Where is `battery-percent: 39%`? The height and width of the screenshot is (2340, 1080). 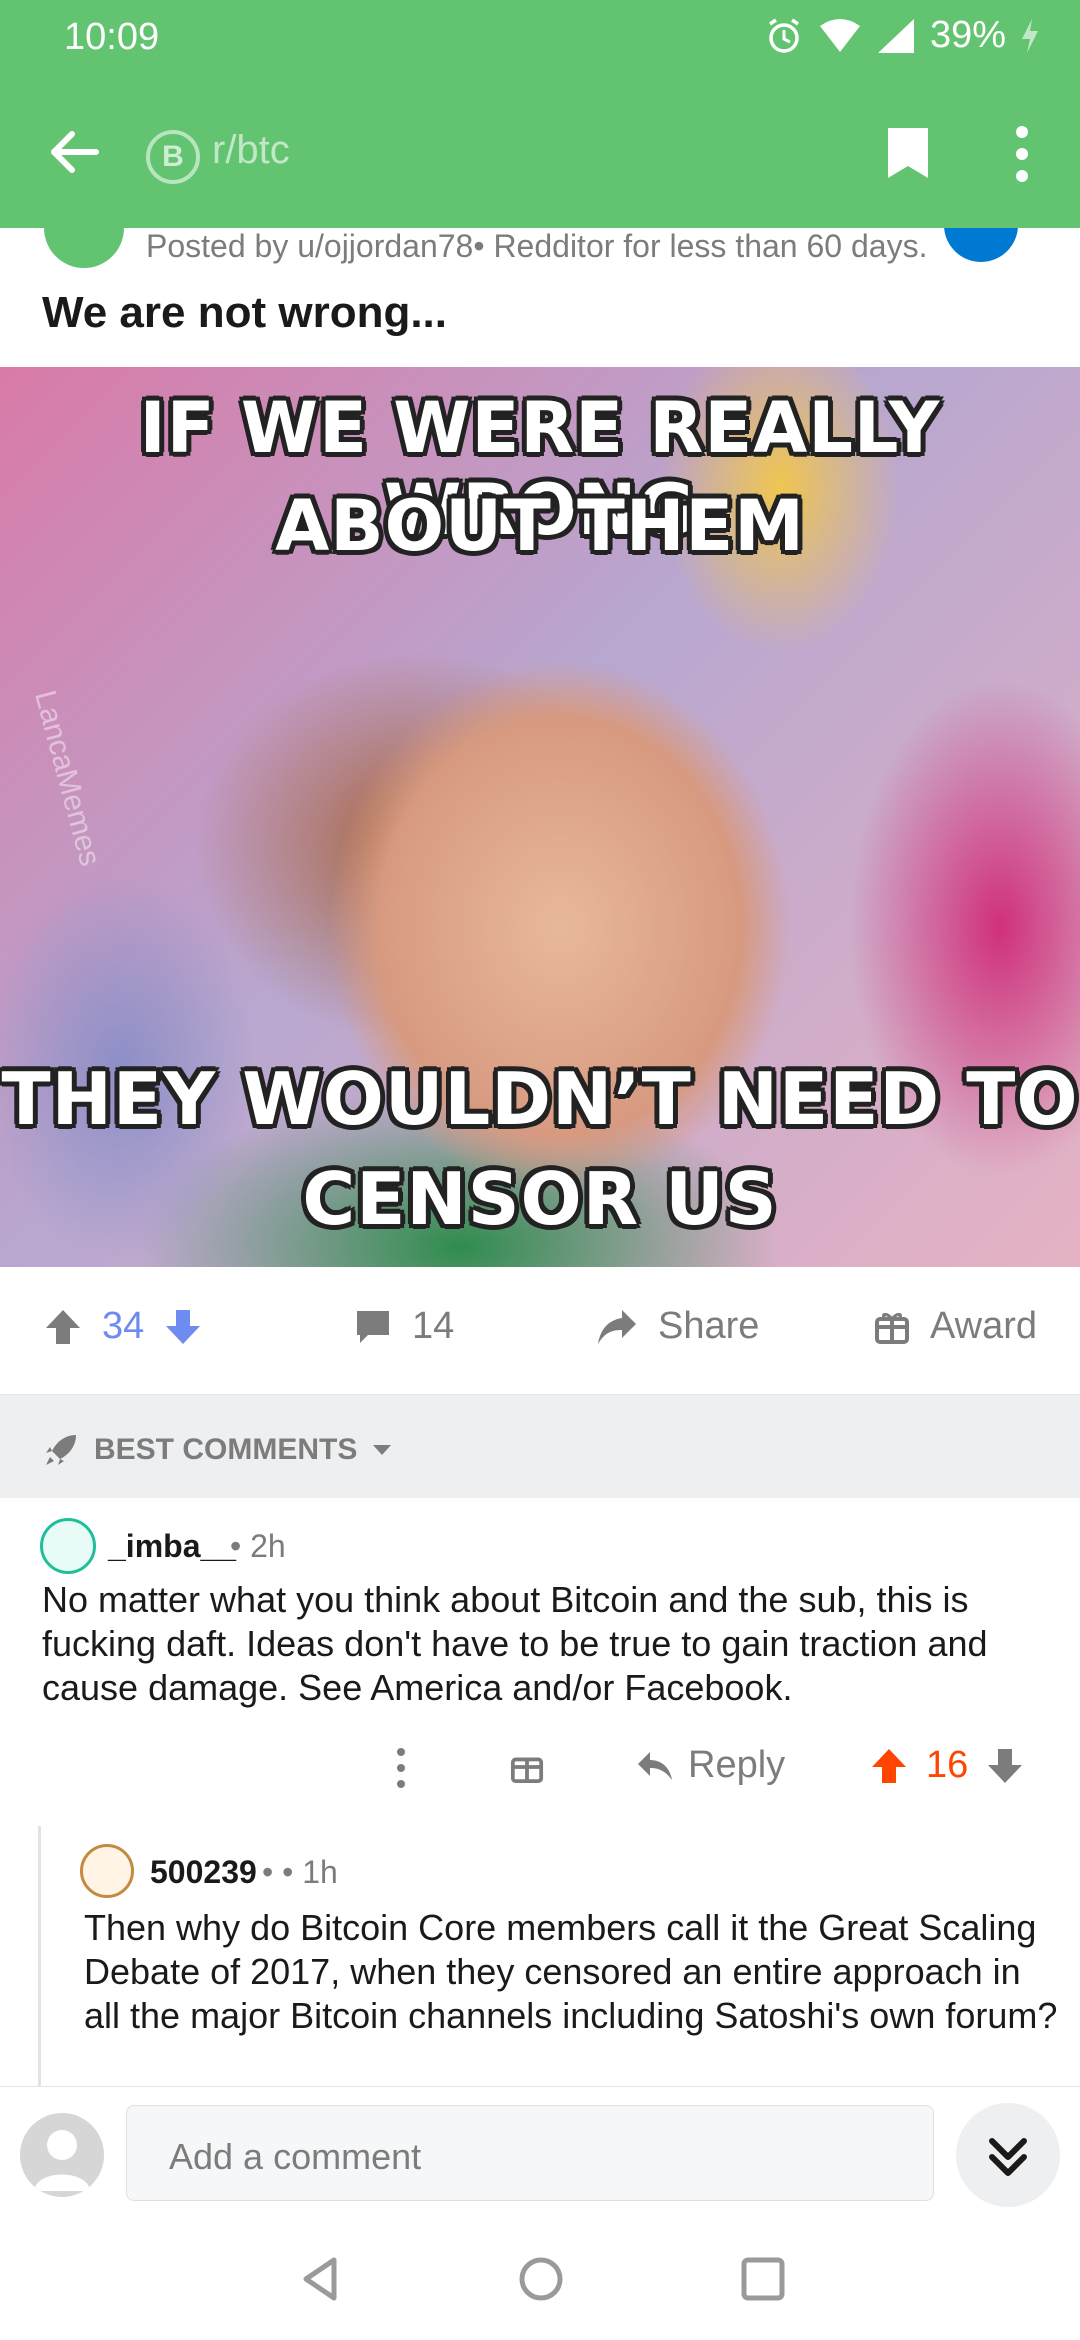
battery-percent: 39% is located at coordinates (967, 35).